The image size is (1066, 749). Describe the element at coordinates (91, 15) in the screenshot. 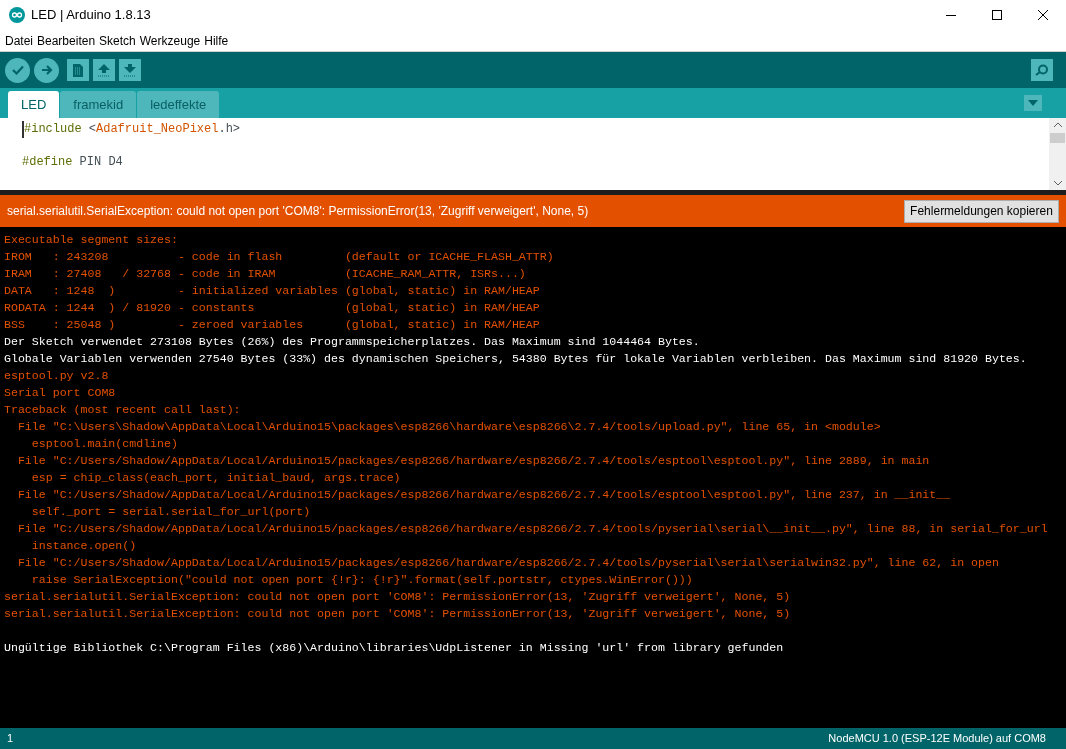

I see `window-title: LED | Arduino 1.8.13` at that location.